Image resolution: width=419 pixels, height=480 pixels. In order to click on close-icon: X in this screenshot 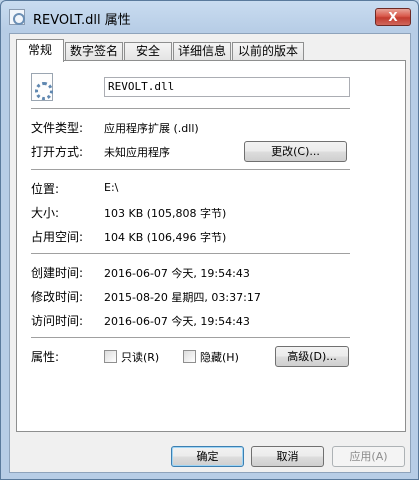, I will do `click(393, 17)`.